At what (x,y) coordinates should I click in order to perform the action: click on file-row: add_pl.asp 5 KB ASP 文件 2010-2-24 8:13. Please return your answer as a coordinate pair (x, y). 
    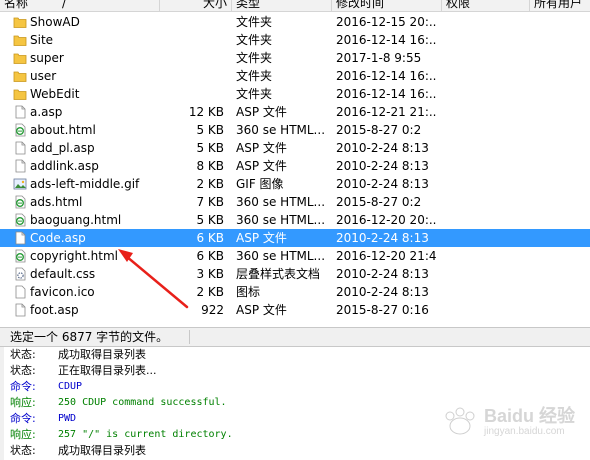
    Looking at the image, I should click on (295, 148).